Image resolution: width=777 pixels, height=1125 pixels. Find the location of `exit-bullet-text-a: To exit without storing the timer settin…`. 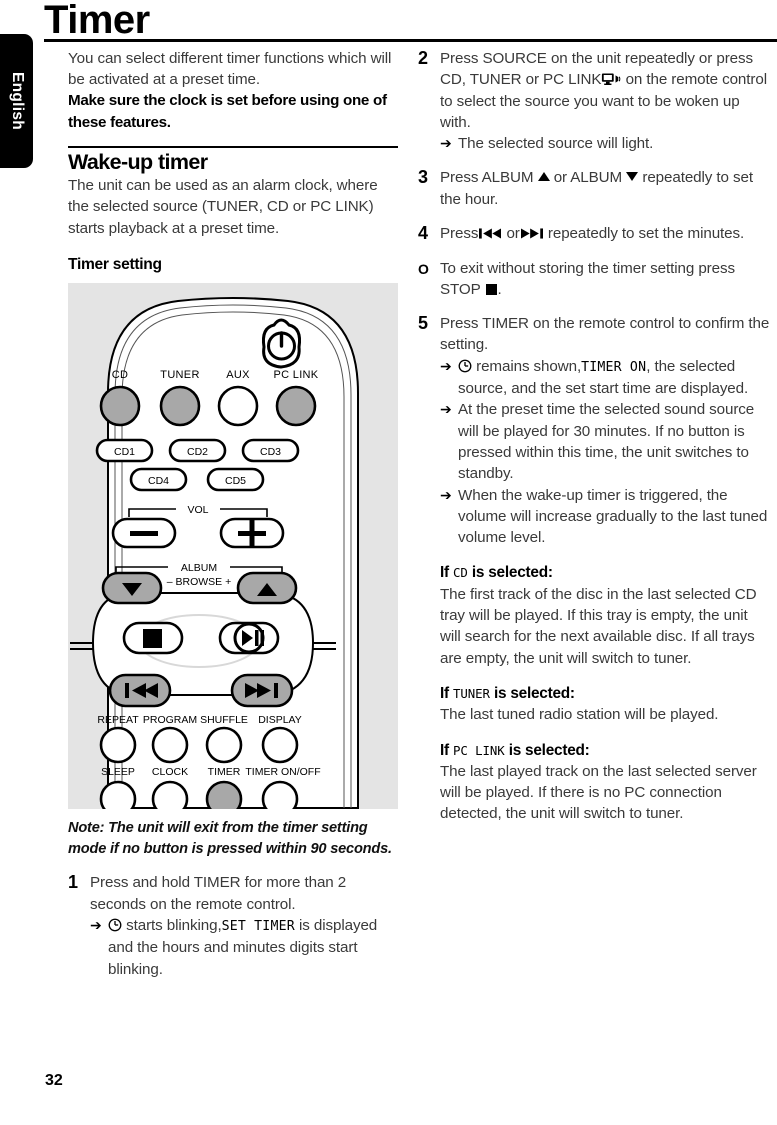

exit-bullet-text-a: To exit without storing the timer settin… is located at coordinates (587, 278).